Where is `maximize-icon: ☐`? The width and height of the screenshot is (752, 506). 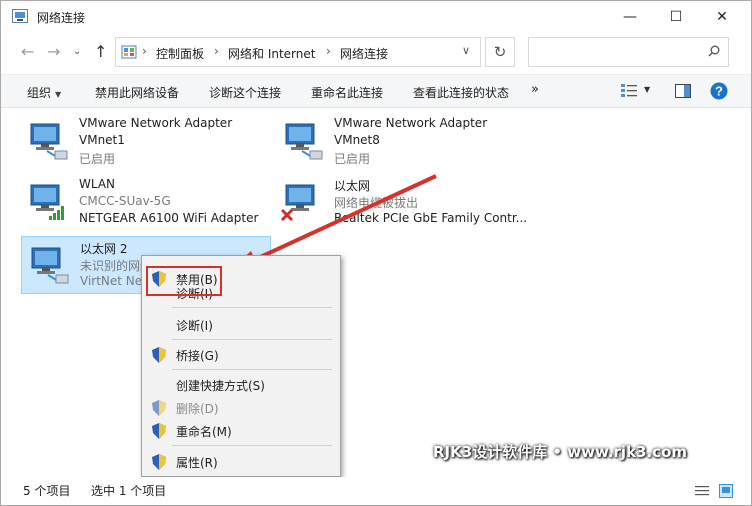 maximize-icon: ☐ is located at coordinates (676, 16).